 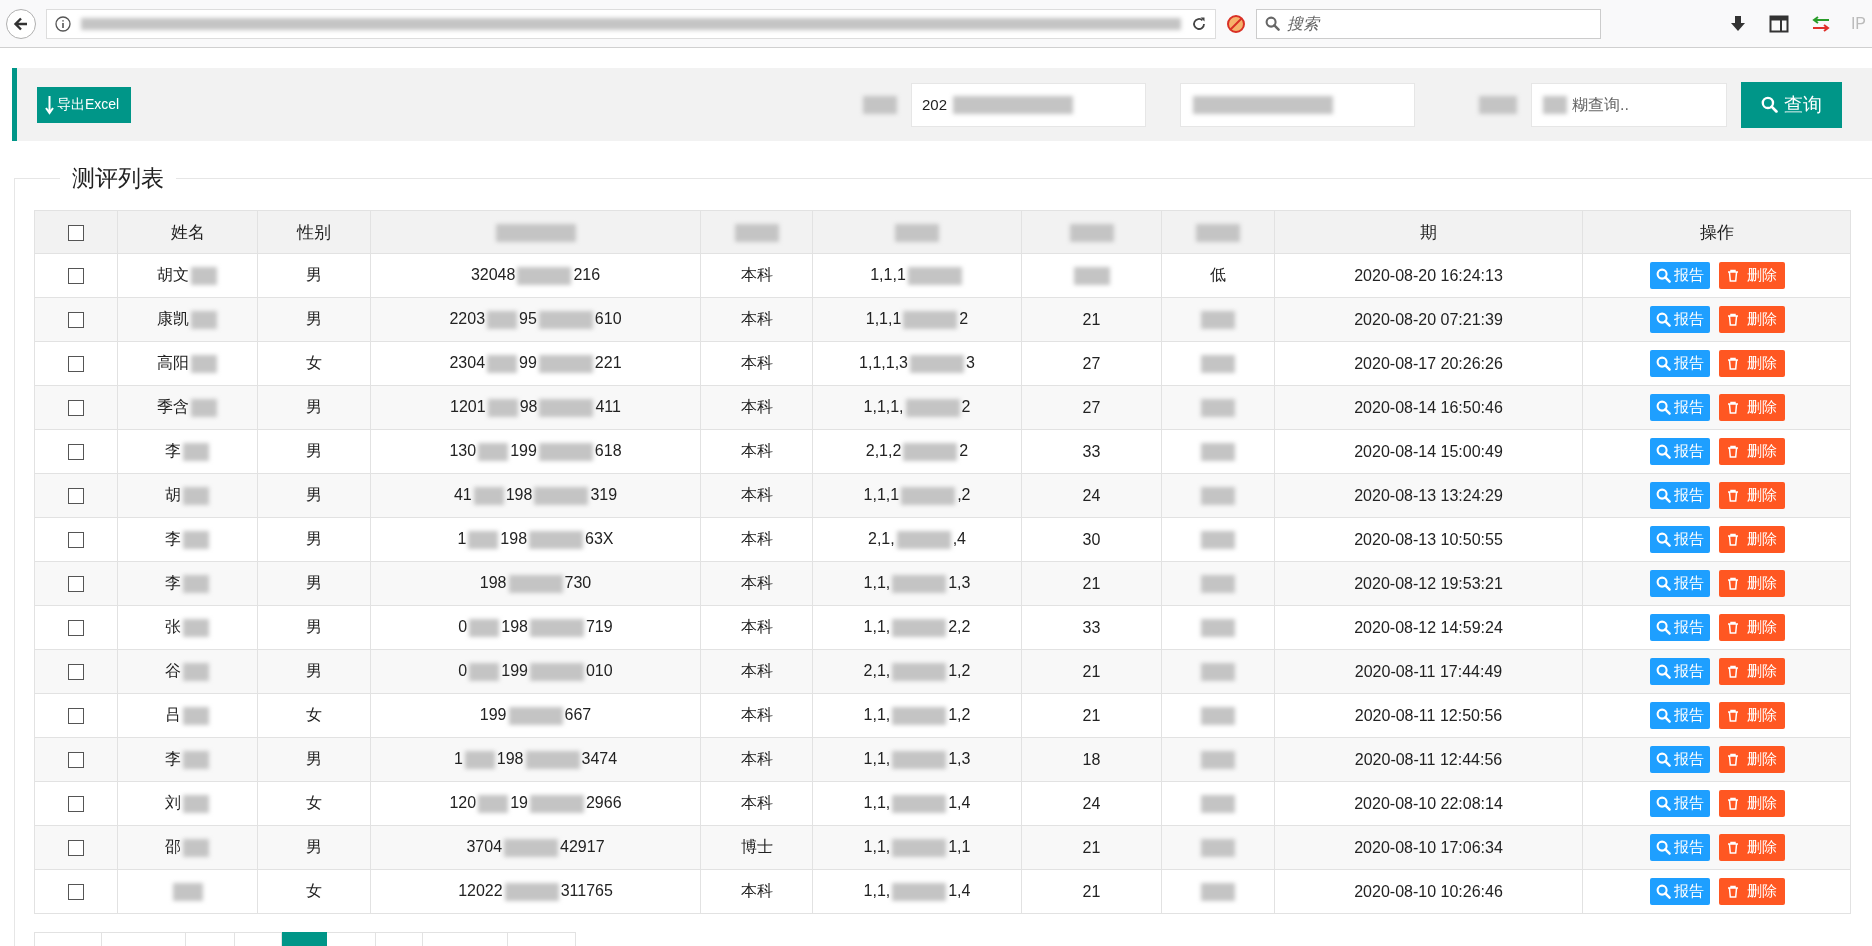 I want to click on table-cell: 18, so click(x=1091, y=759).